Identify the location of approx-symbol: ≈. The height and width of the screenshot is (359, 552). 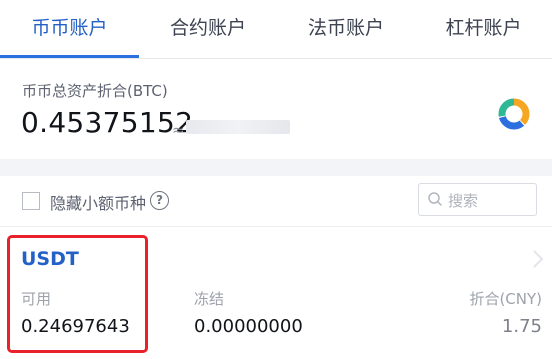
(178, 130).